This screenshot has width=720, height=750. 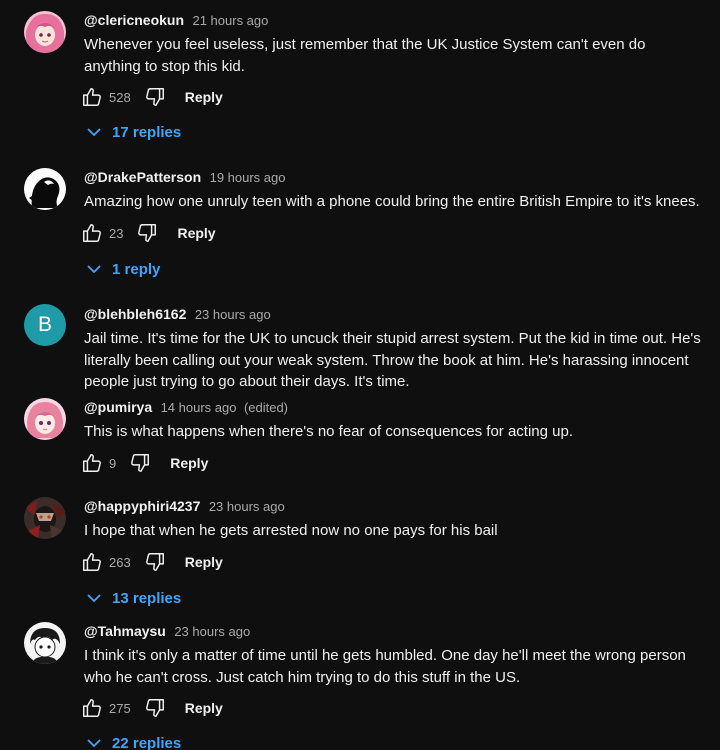 What do you see at coordinates (113, 463) in the screenshot?
I see `like-count: 9` at bounding box center [113, 463].